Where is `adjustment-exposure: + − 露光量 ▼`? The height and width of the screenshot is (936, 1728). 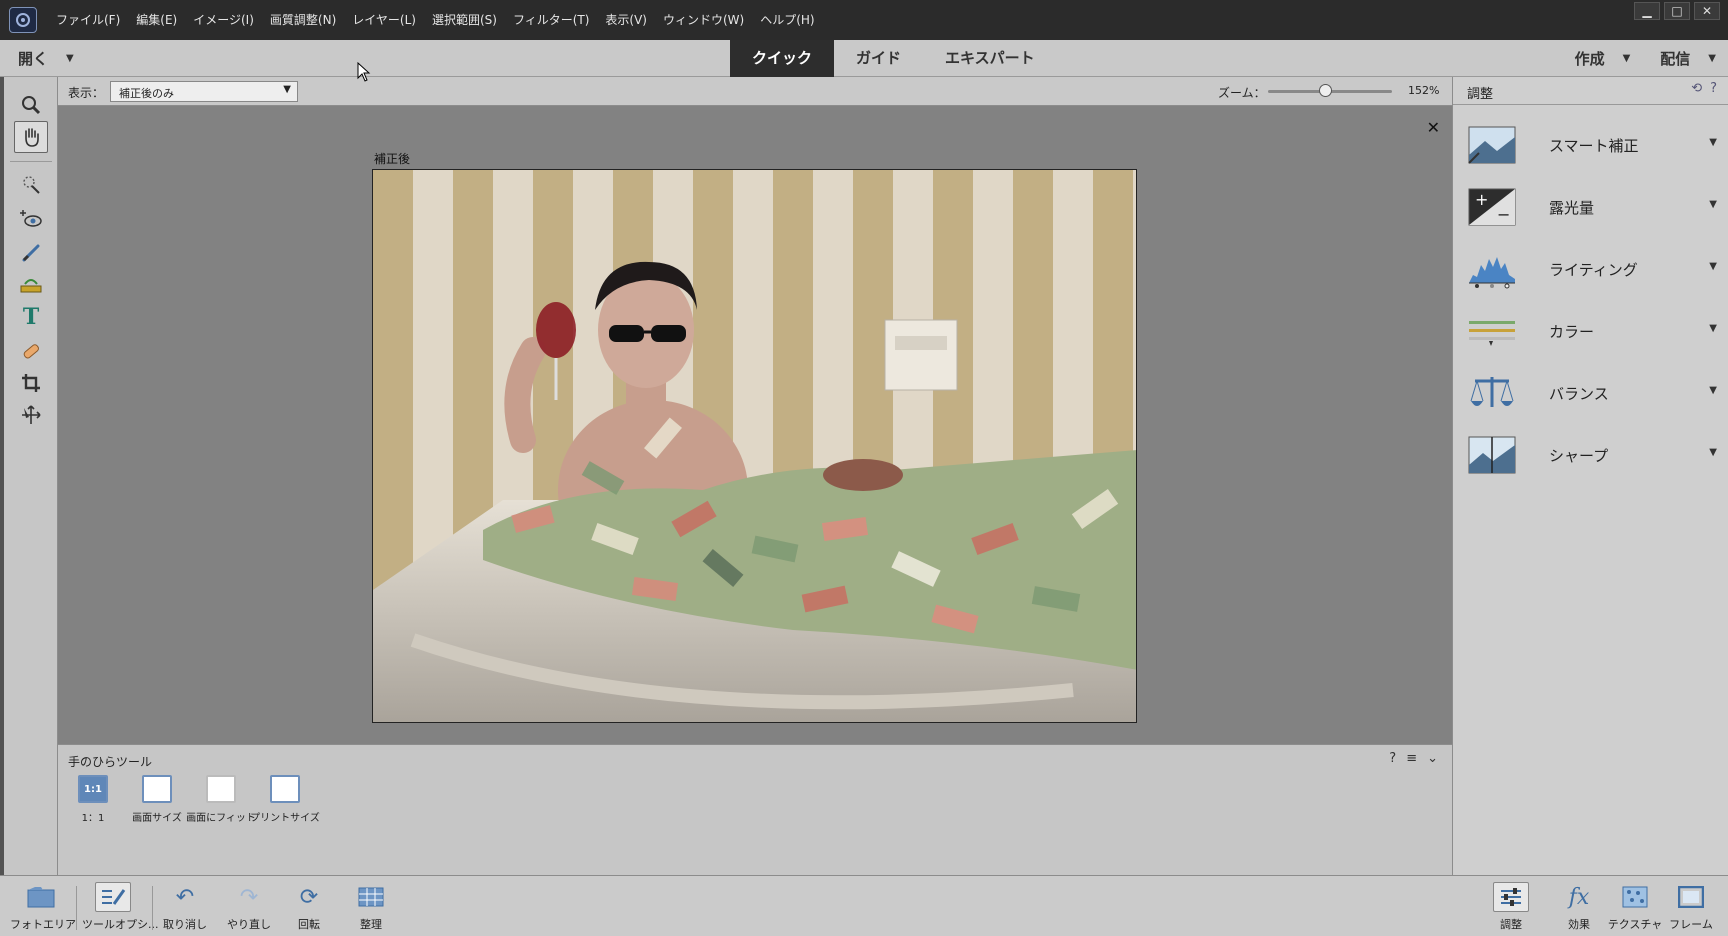
adjustment-exposure: + − 露光量 ▼ is located at coordinates (1590, 207).